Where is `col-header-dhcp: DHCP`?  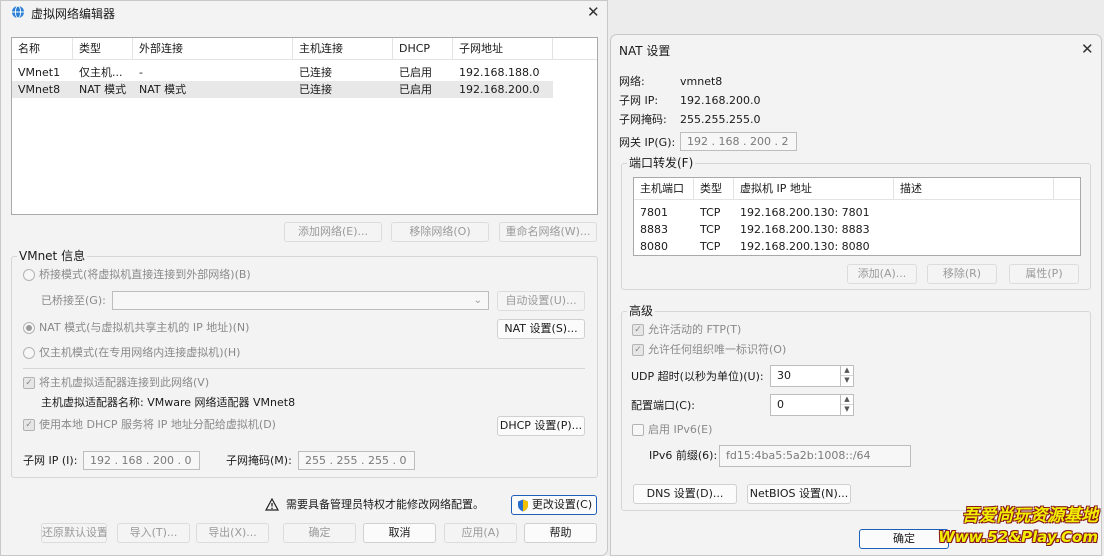
col-header-dhcp: DHCP is located at coordinates (423, 49).